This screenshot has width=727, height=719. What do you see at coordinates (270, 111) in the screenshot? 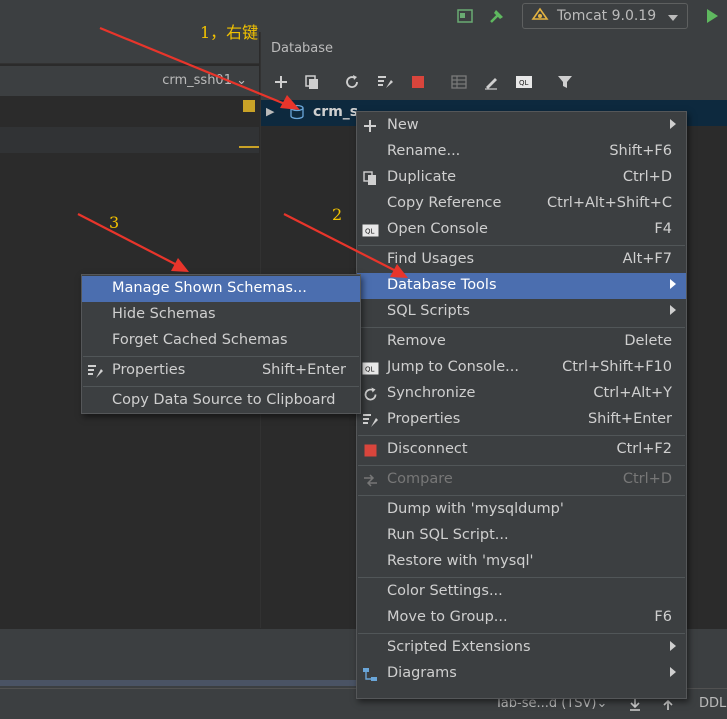
I see `expand-arrow-icon: ▶` at bounding box center [270, 111].